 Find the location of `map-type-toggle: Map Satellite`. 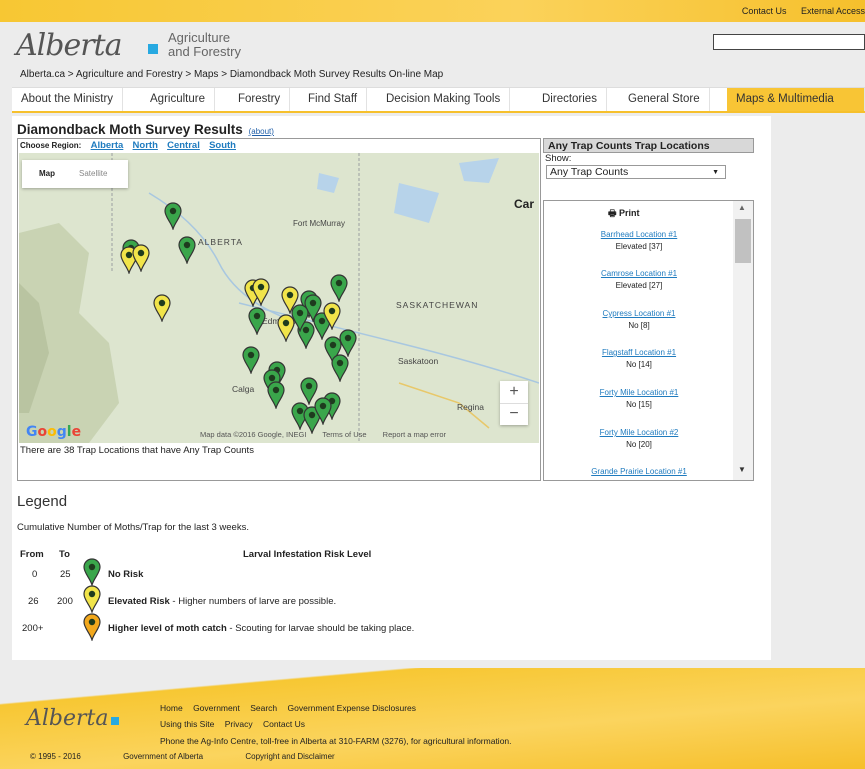

map-type-toggle: Map Satellite is located at coordinates (75, 174).